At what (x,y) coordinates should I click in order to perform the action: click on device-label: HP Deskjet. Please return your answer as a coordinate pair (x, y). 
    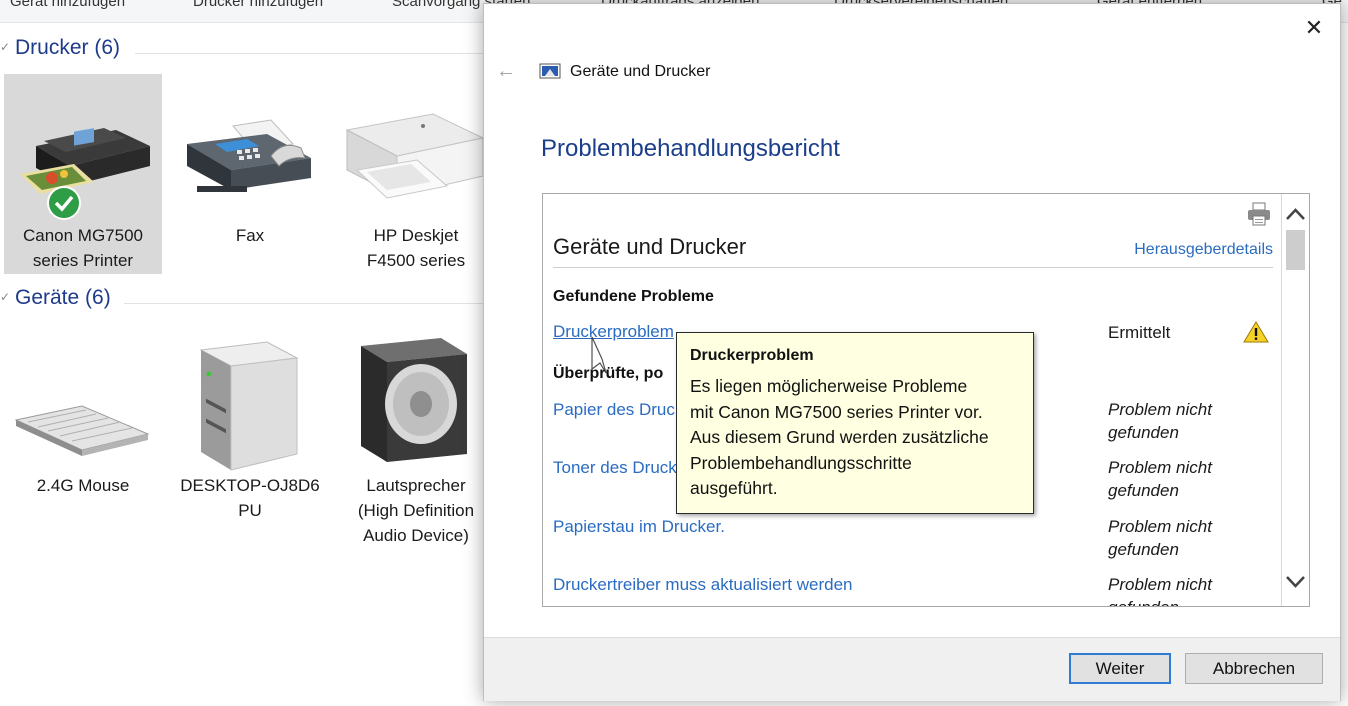
    Looking at the image, I should click on (416, 235).